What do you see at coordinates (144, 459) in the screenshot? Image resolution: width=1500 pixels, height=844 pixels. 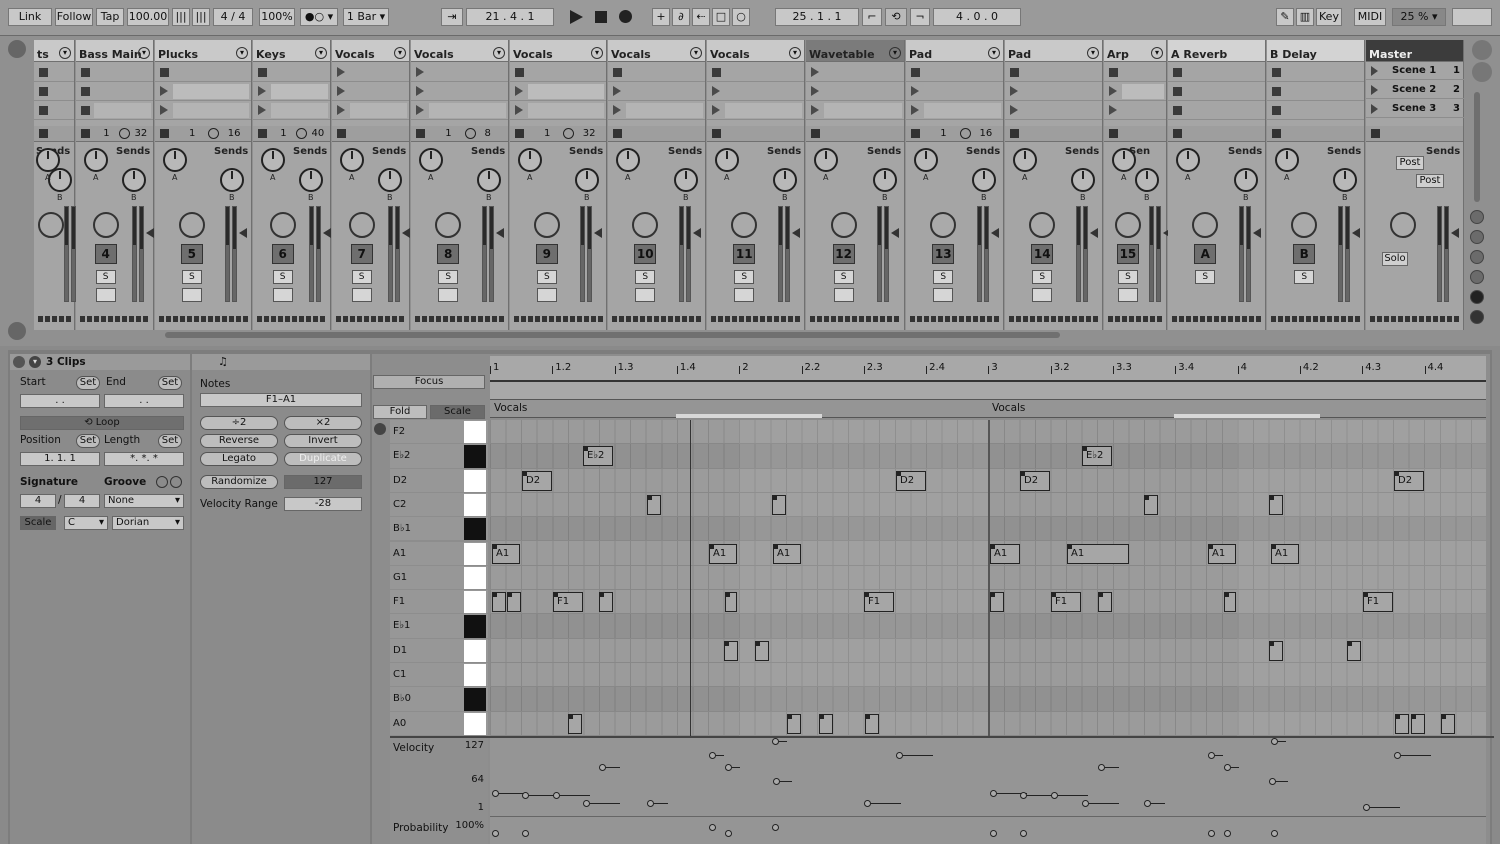 I see `length-field: *. *. *` at bounding box center [144, 459].